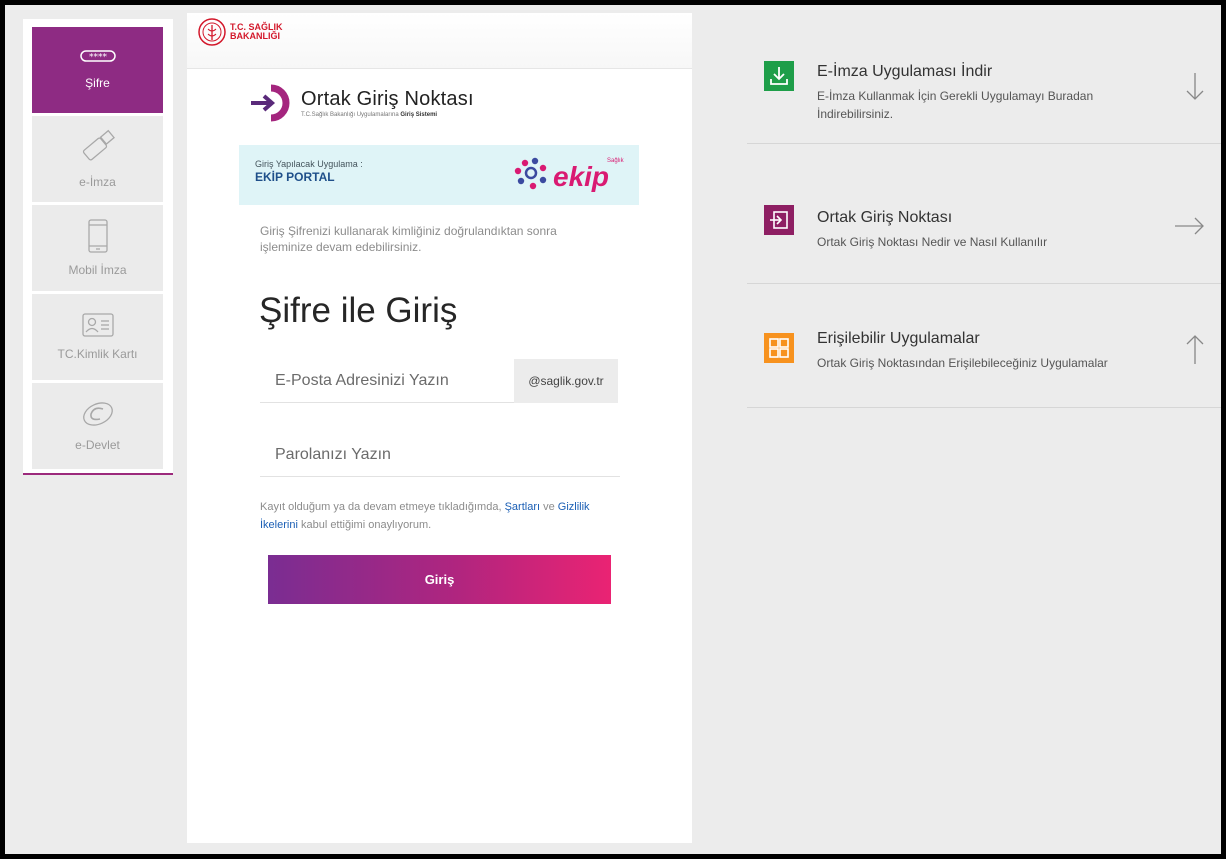 The height and width of the screenshot is (859, 1226). What do you see at coordinates (779, 220) in the screenshot?
I see `sign-in-icon` at bounding box center [779, 220].